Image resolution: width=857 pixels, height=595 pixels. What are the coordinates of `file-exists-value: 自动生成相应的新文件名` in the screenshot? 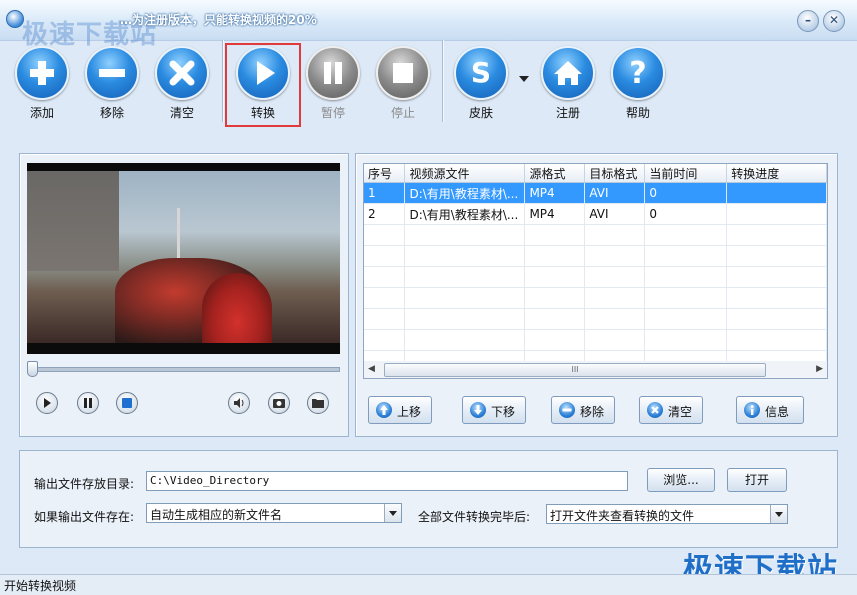 It's located at (216, 515).